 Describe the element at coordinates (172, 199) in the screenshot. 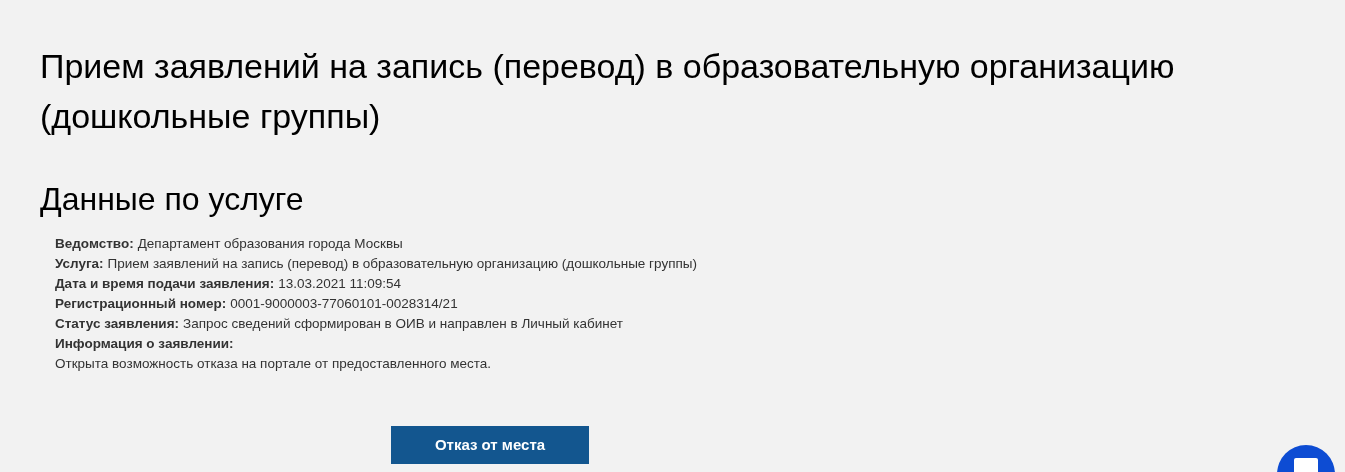

I see `section-title: Данные по услуге` at that location.